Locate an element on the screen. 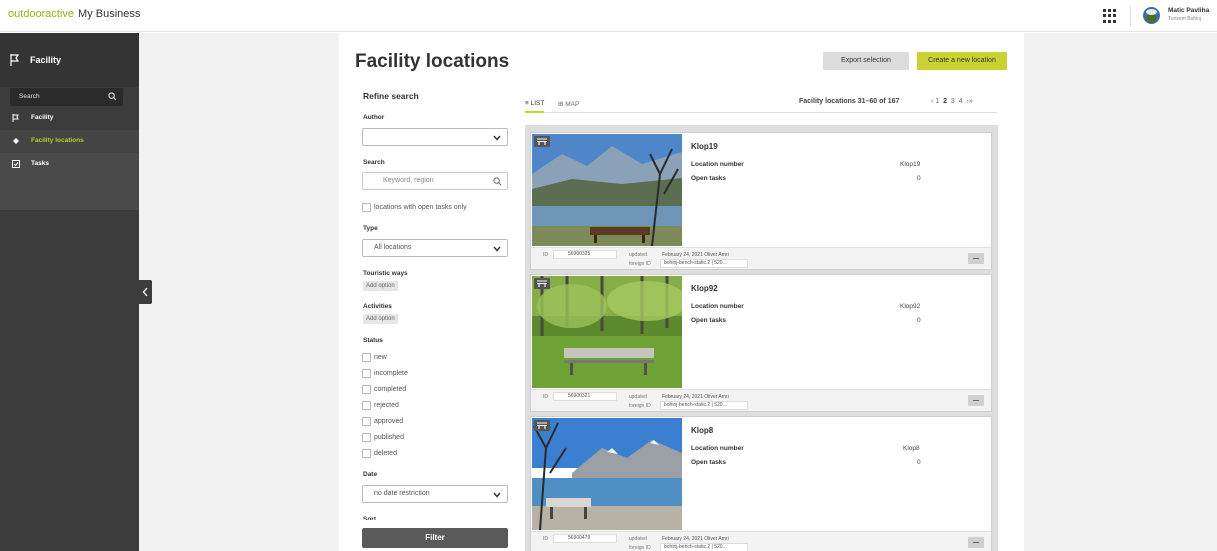  tab-map-label: MAP is located at coordinates (572, 104).